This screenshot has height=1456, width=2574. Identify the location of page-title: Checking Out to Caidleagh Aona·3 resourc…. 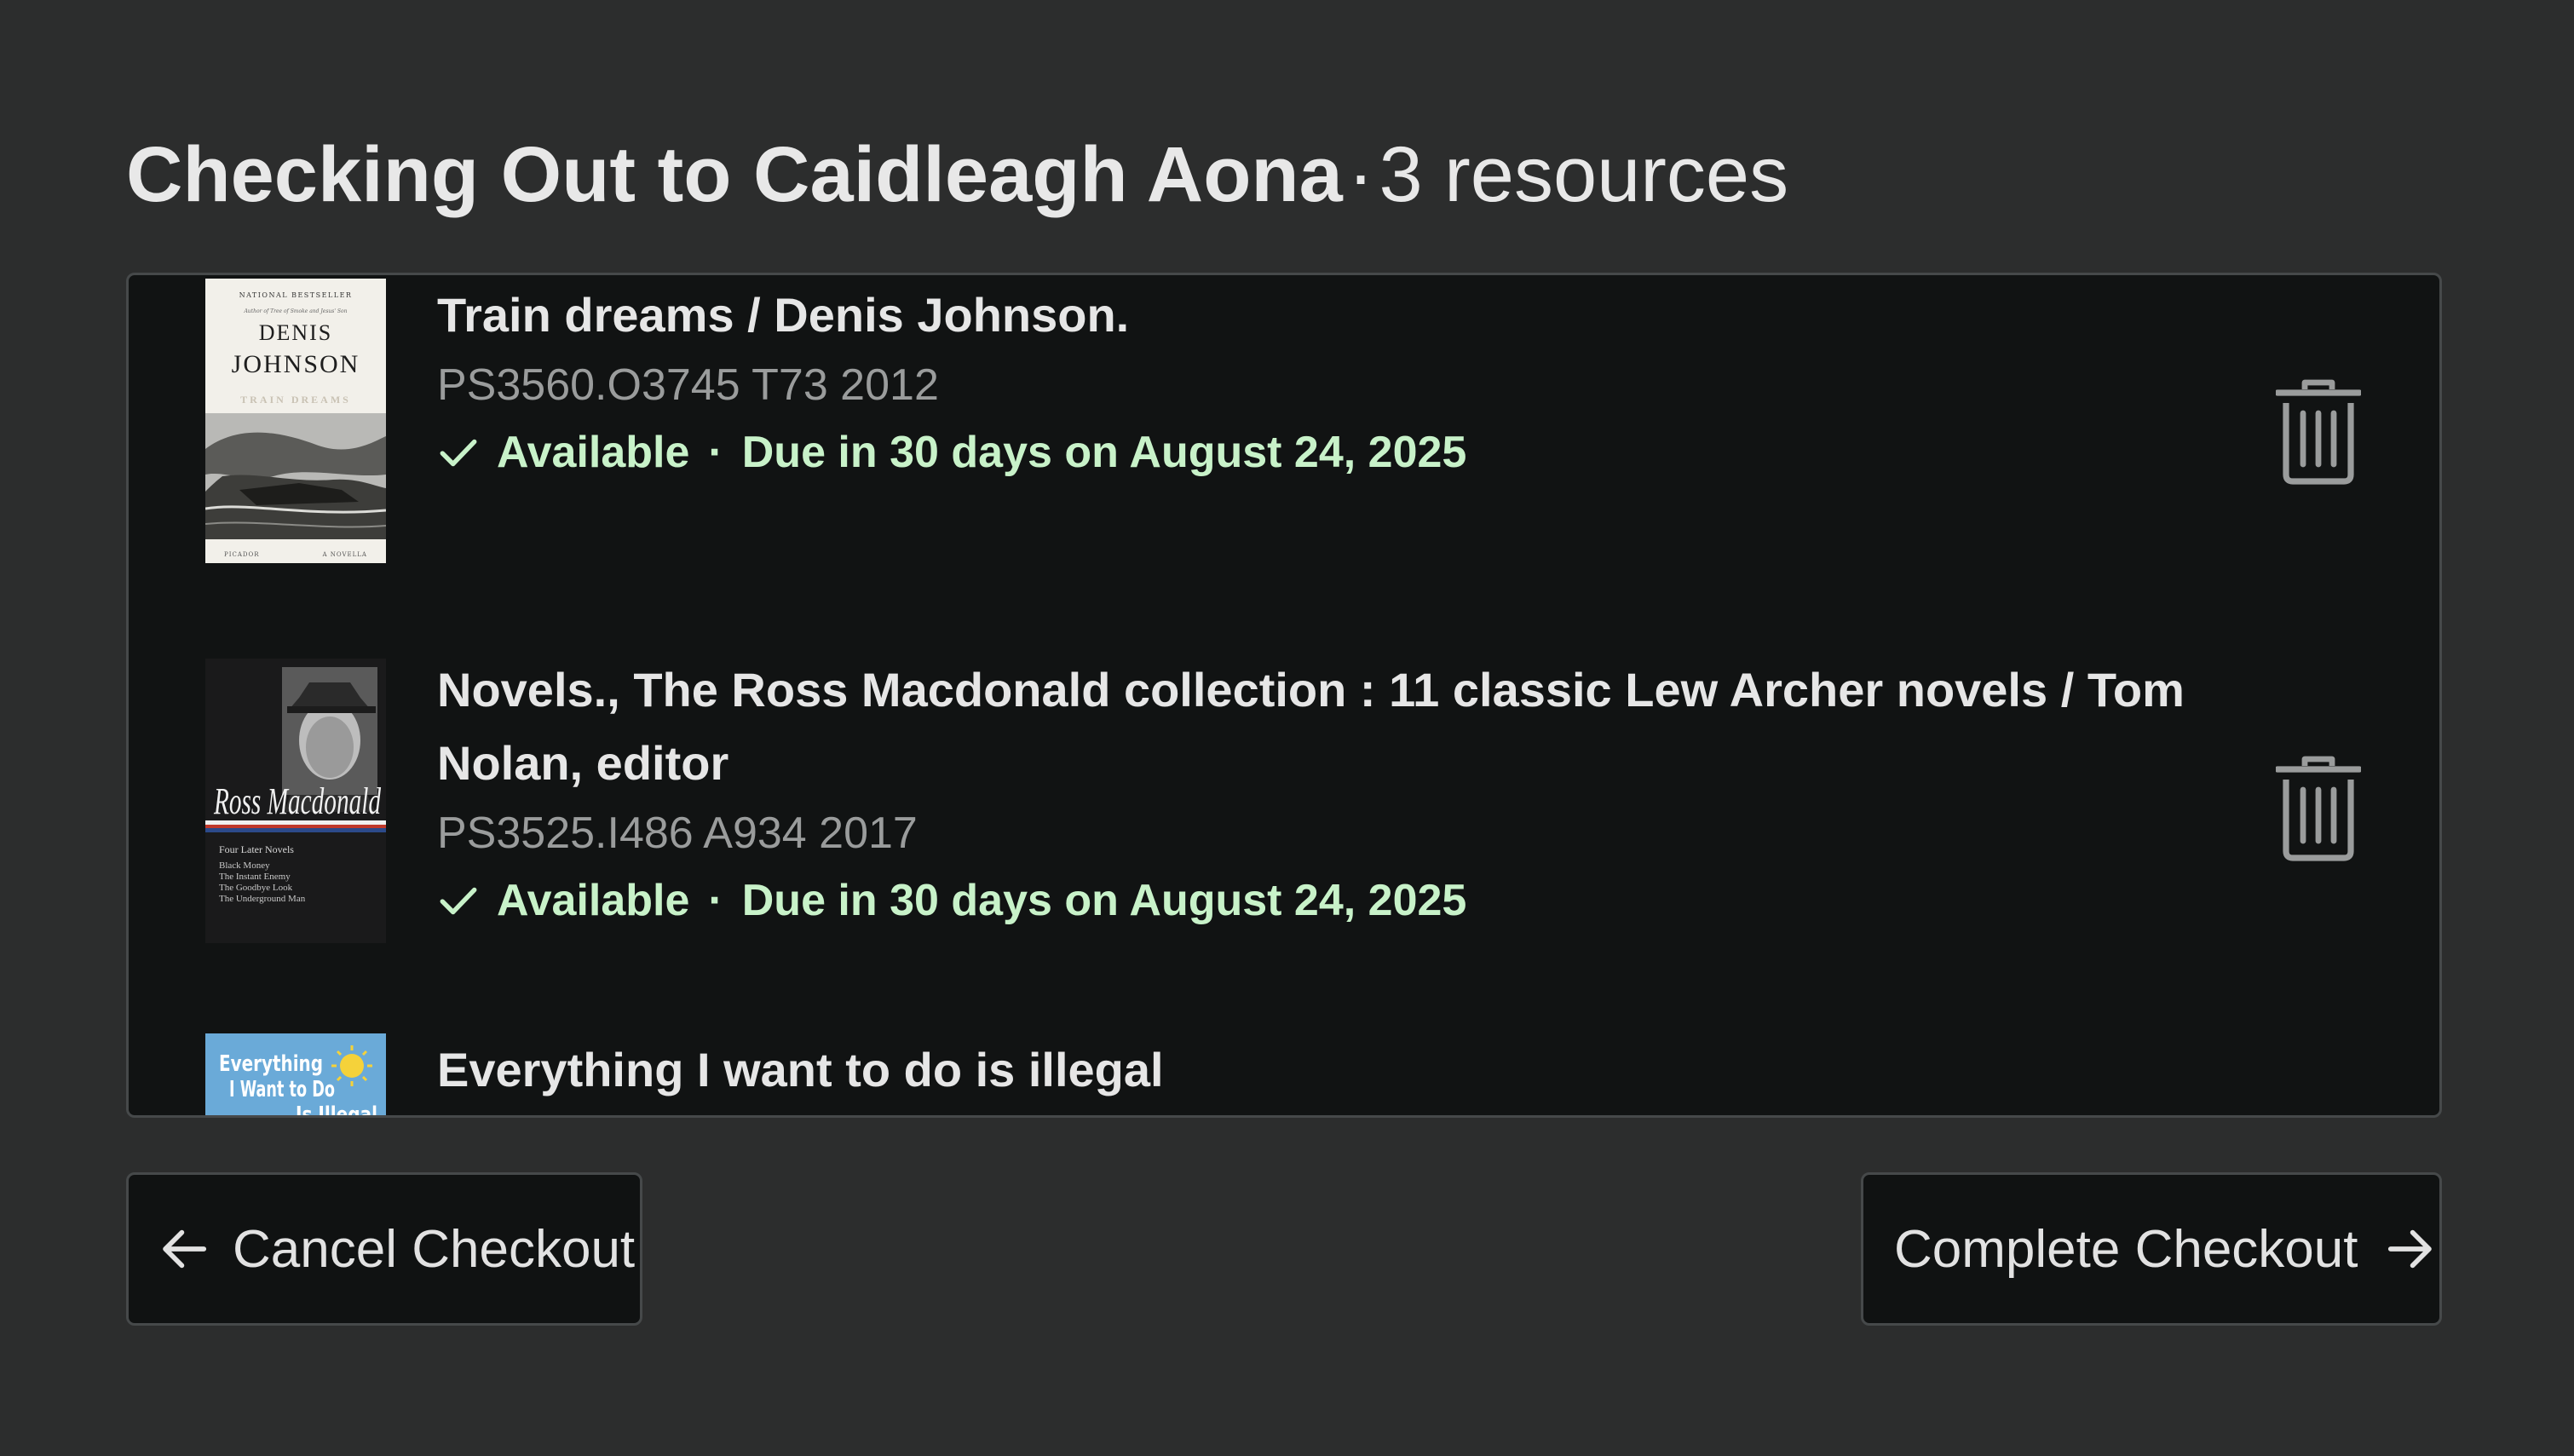
(957, 175).